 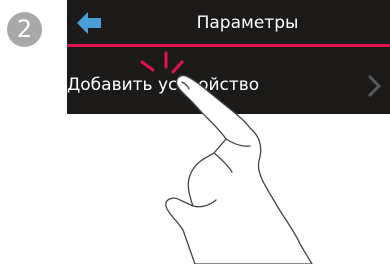 I want to click on screen-header: Параметры, so click(x=228, y=22).